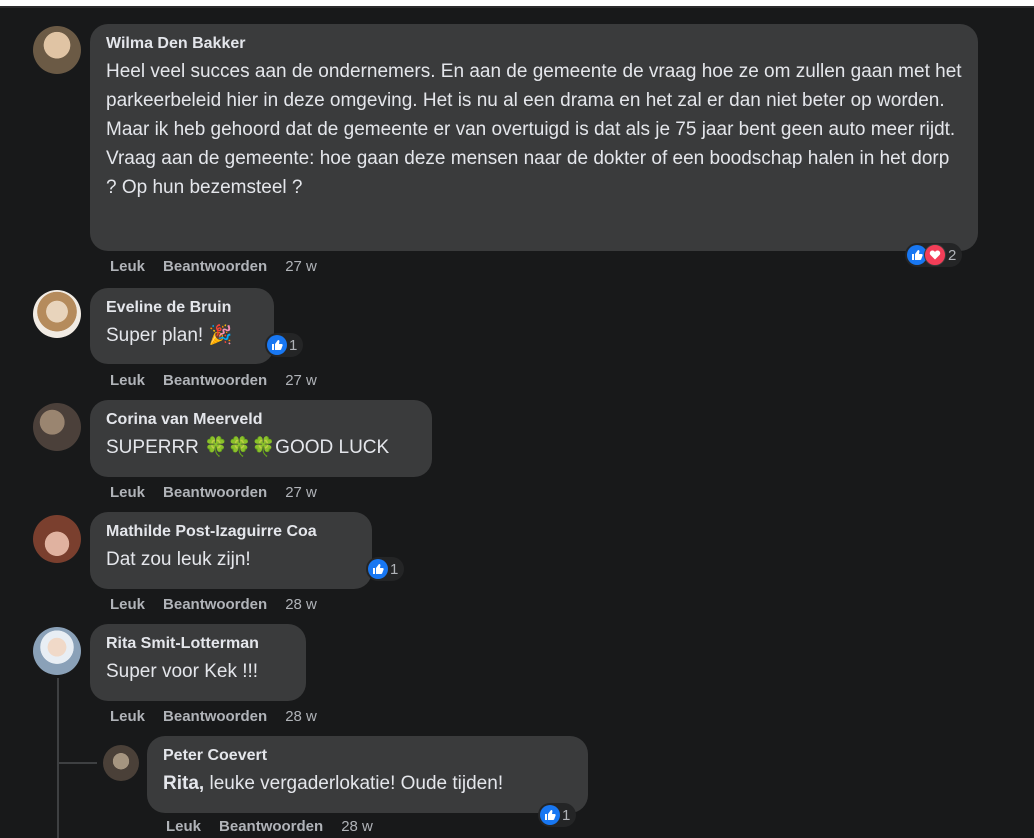  I want to click on comment-text: leuke vergaderlokatie! Oude tijden!, so click(354, 783).